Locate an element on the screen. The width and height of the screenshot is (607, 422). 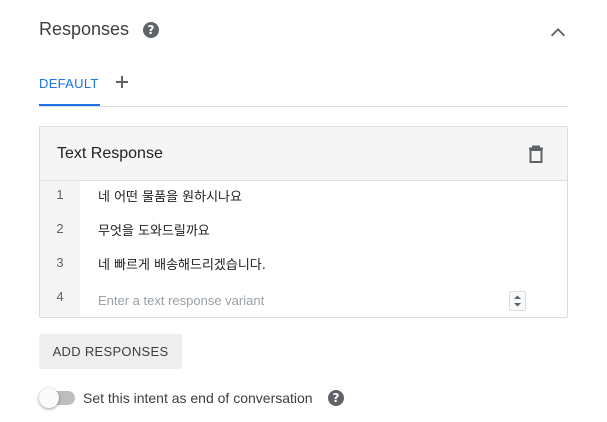
row-number: 3 is located at coordinates (60, 266).